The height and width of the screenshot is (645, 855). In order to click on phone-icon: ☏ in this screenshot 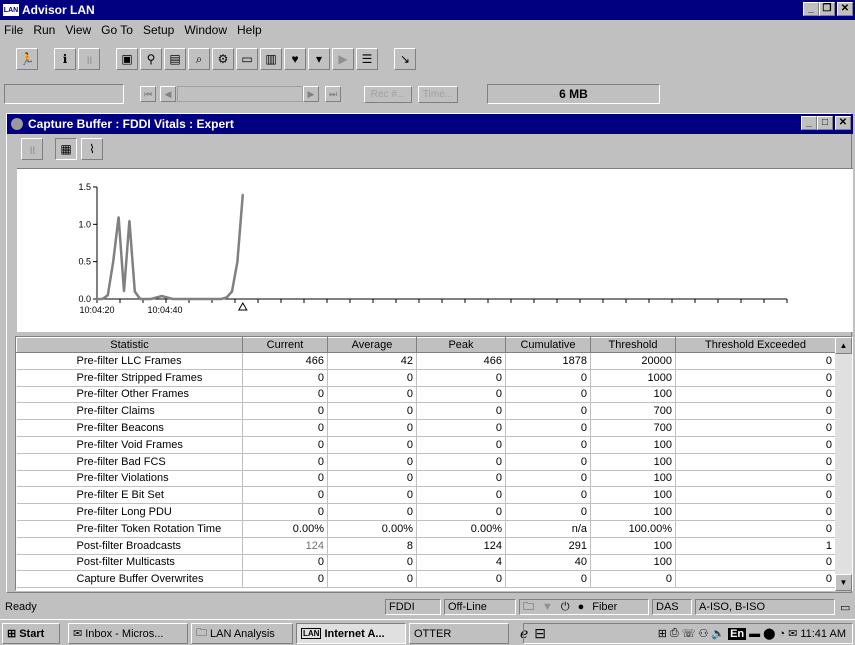, I will do `click(689, 633)`.